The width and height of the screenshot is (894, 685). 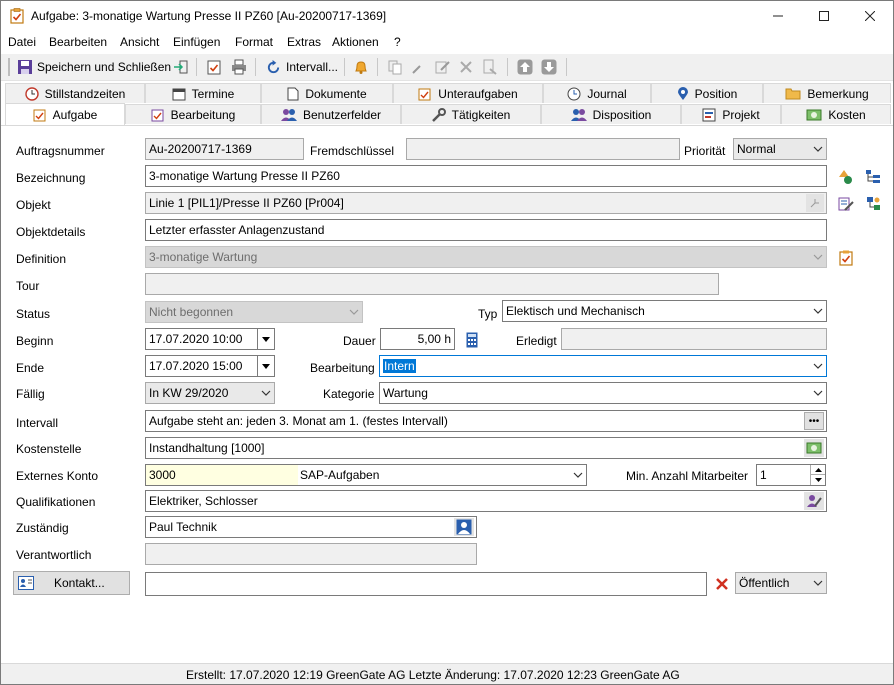 What do you see at coordinates (54, 555) in the screenshot?
I see `verantwortlich-label: Verantwortlich` at bounding box center [54, 555].